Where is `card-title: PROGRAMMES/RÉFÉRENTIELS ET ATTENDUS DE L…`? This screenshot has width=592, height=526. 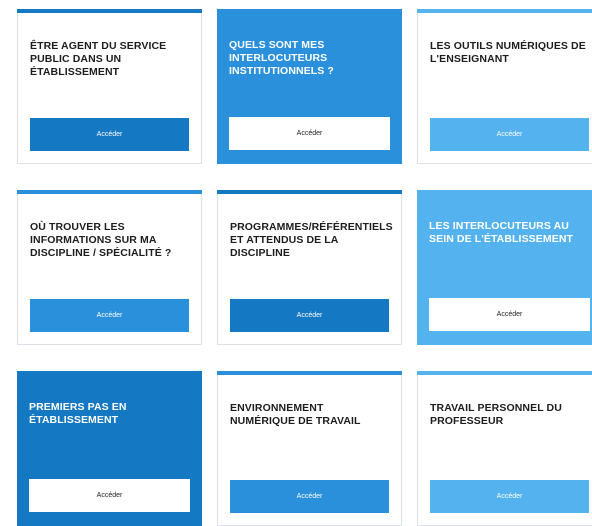 card-title: PROGRAMMES/RÉFÉRENTIELS ET ATTENDUS DE L… is located at coordinates (311, 240).